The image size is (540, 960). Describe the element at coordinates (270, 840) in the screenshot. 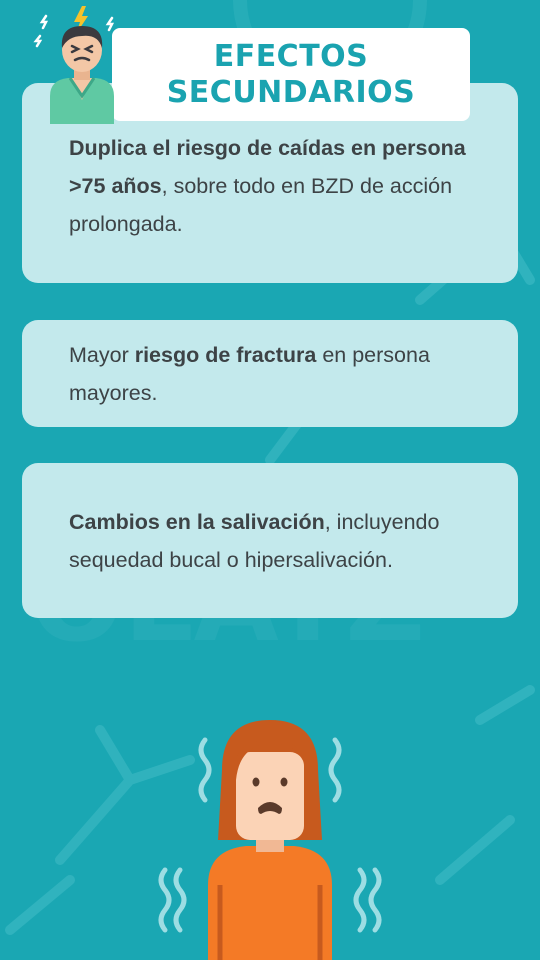

I see `trembling-woman-icon` at that location.